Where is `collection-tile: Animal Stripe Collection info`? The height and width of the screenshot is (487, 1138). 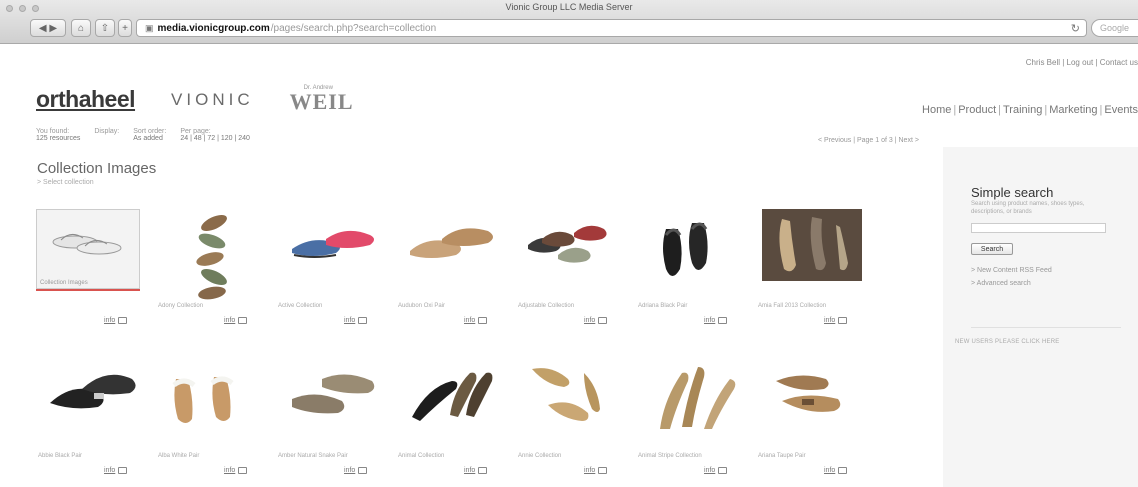
collection-tile: Animal Stripe Collection info is located at coordinates (695, 418).